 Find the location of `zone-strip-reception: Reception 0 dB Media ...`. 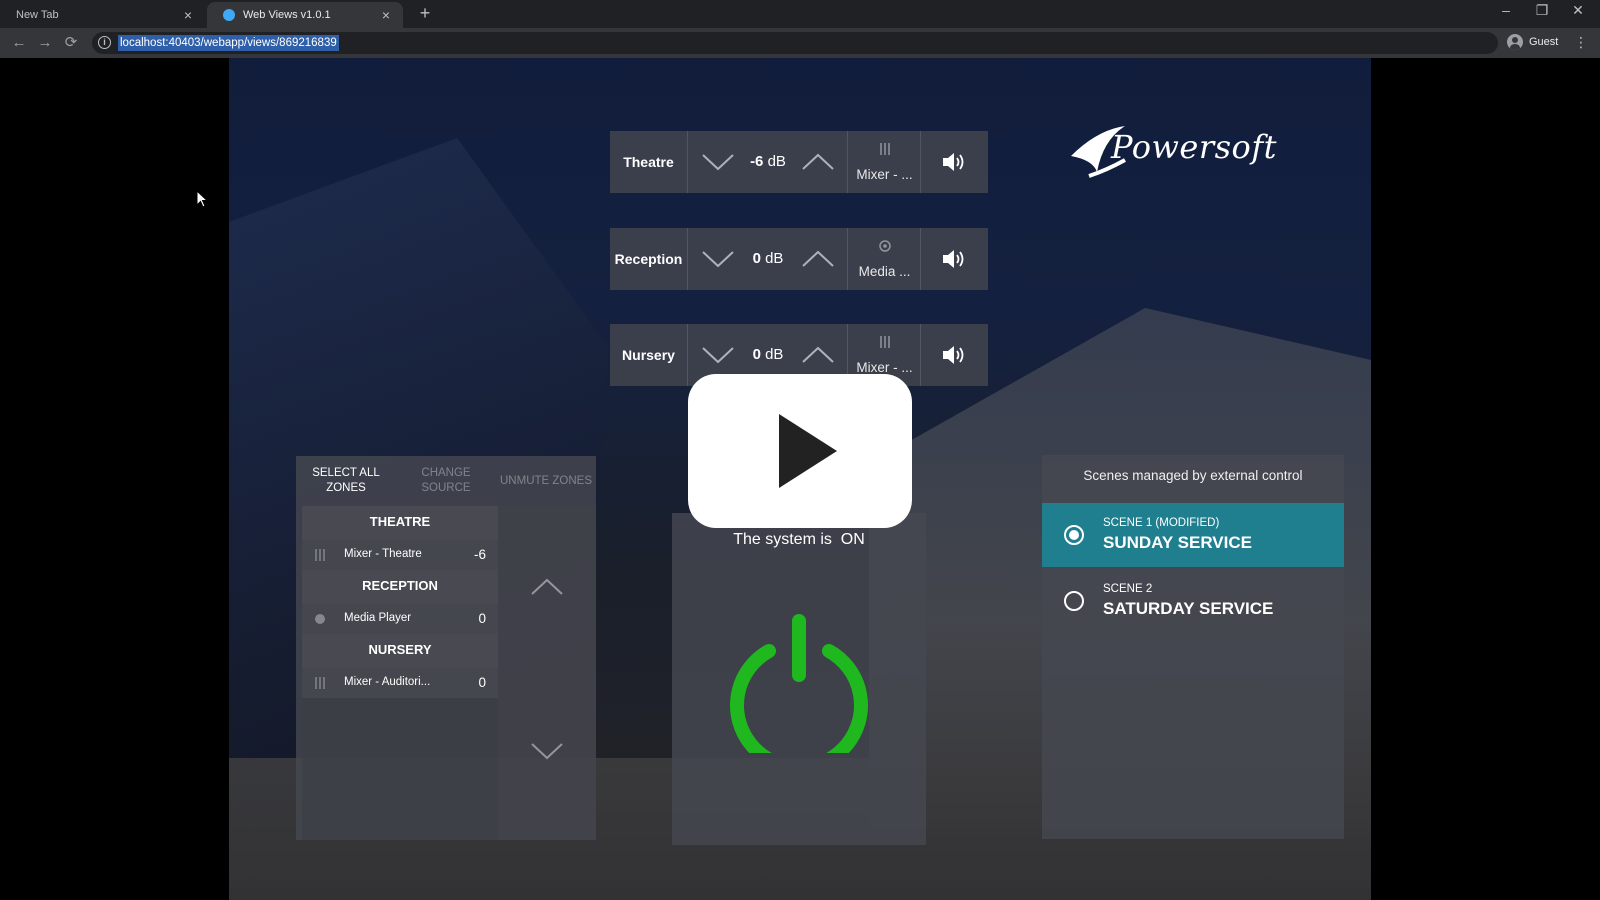

zone-strip-reception: Reception 0 dB Media ... is located at coordinates (799, 259).